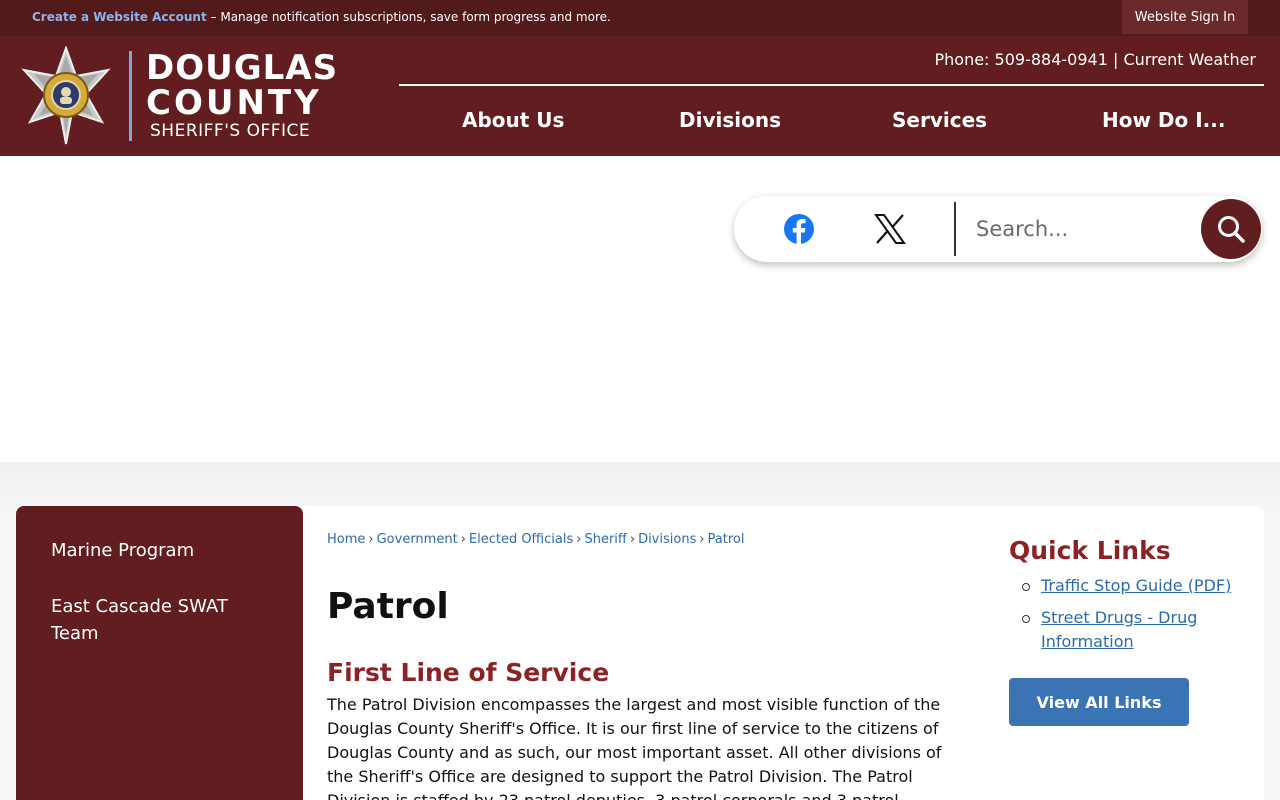 This screenshot has width=1280, height=800. What do you see at coordinates (388, 606) in the screenshot?
I see `page-title: Patrol` at bounding box center [388, 606].